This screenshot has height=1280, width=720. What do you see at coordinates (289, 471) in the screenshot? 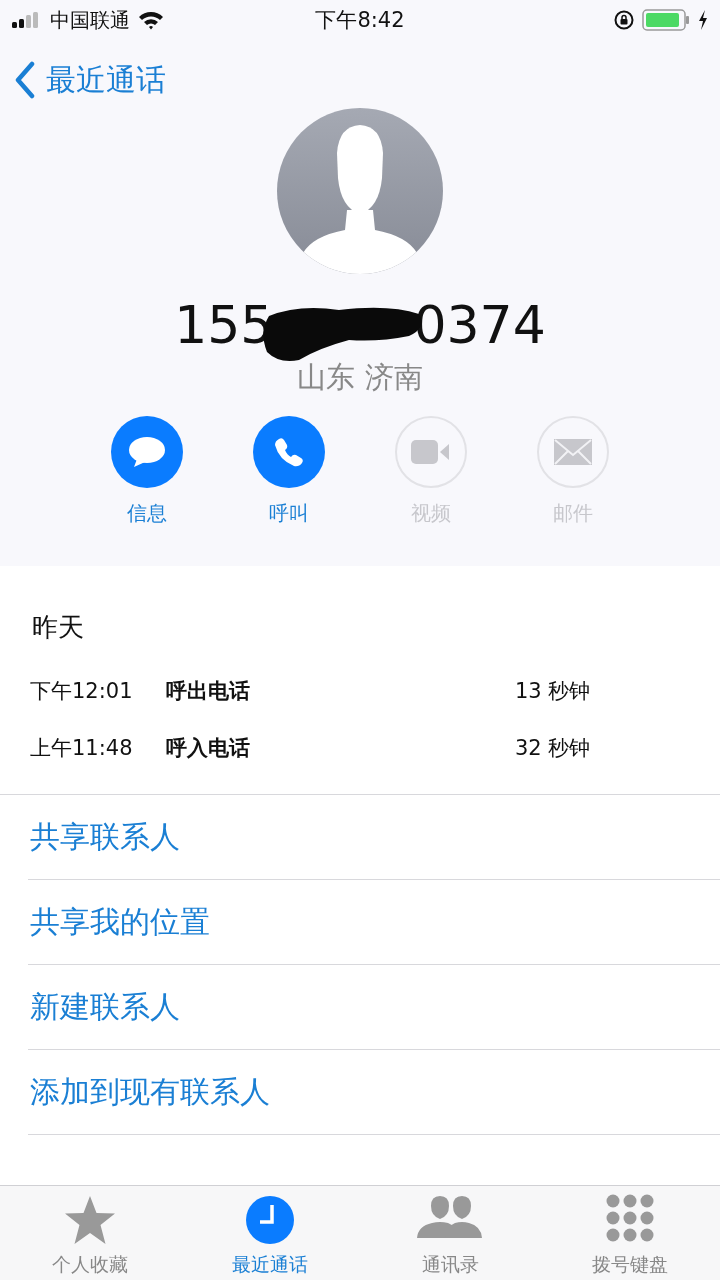
I see `call-action-button: 呼叫` at bounding box center [289, 471].